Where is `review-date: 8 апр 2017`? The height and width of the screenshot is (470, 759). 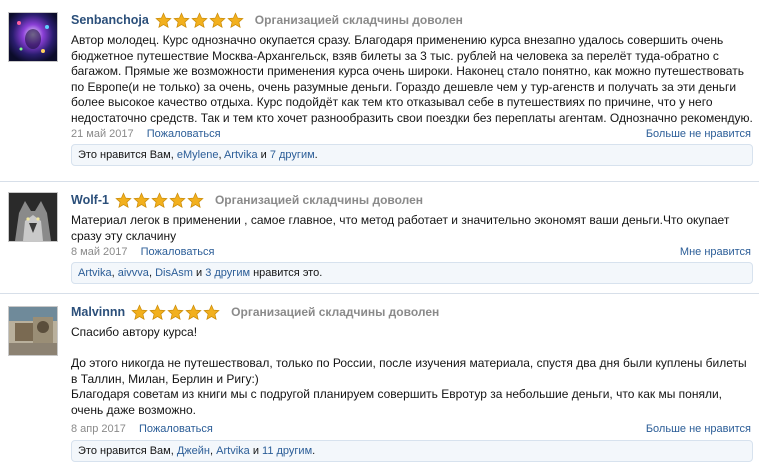 review-date: 8 апр 2017 is located at coordinates (98, 429).